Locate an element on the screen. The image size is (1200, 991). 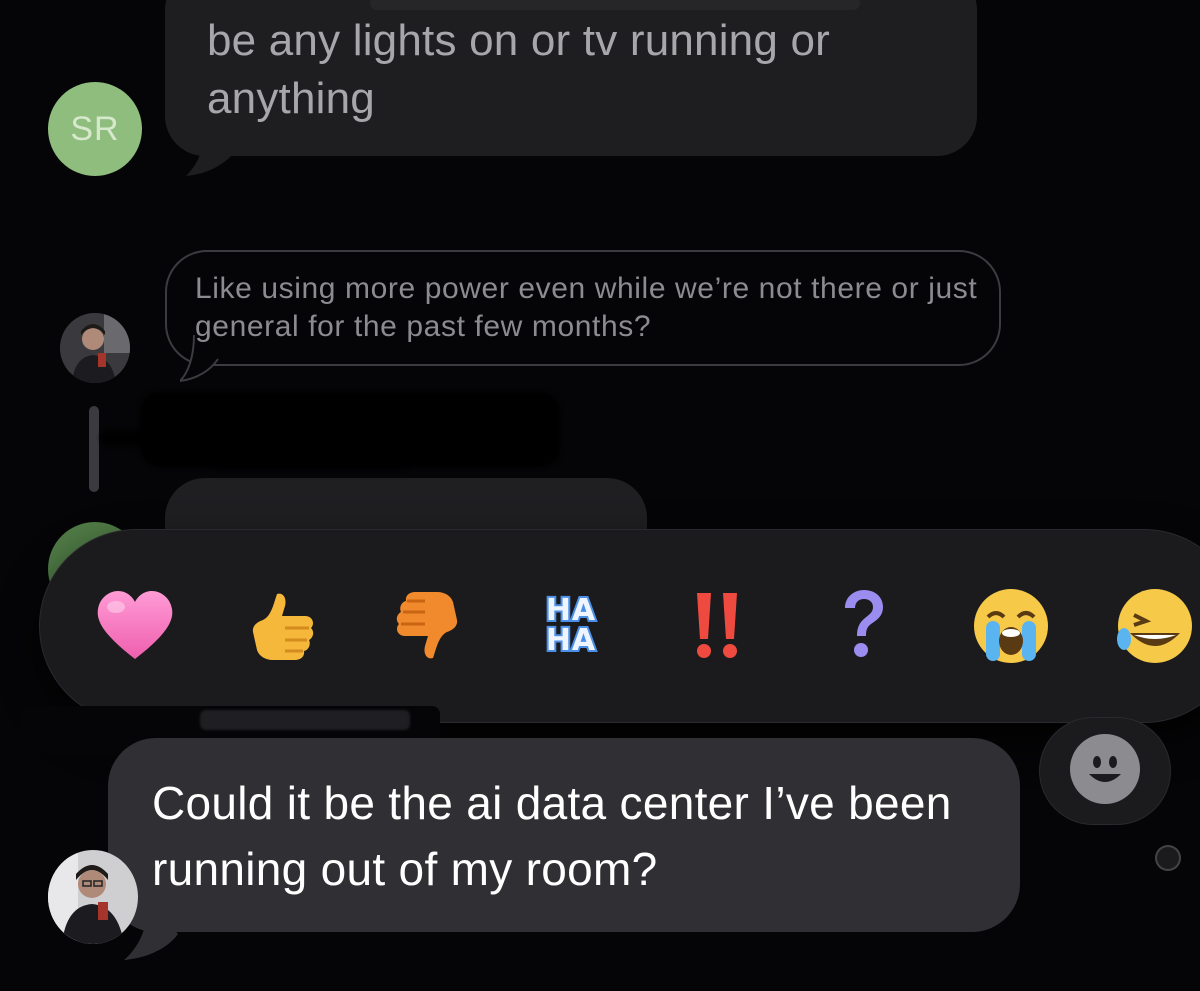
double-exclamation-icon is located at coordinates (717, 625).